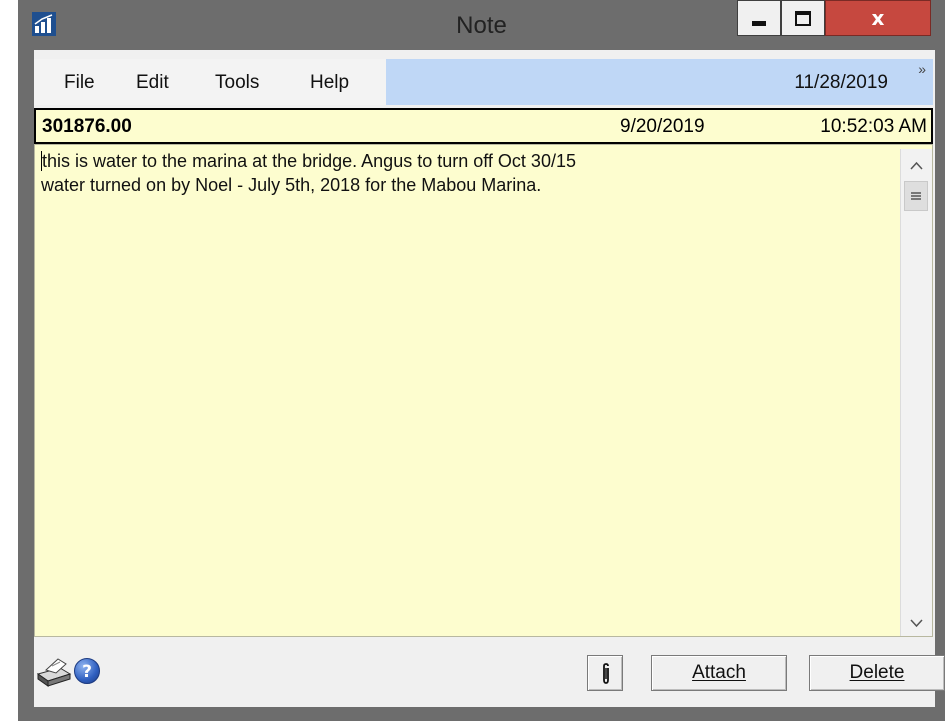  I want to click on note-id: 301876.00, so click(87, 126).